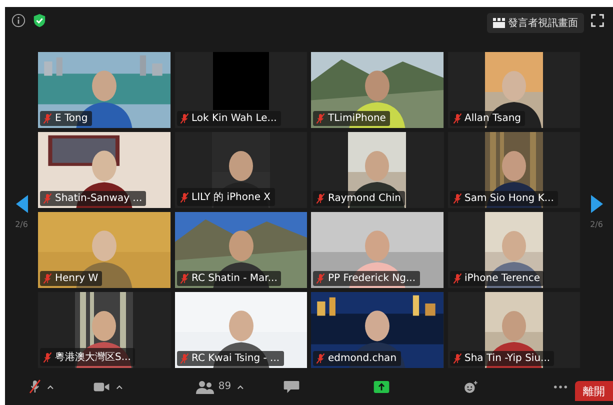 The height and width of the screenshot is (405, 613). What do you see at coordinates (240, 81) in the screenshot?
I see `video-off-frame` at bounding box center [240, 81].